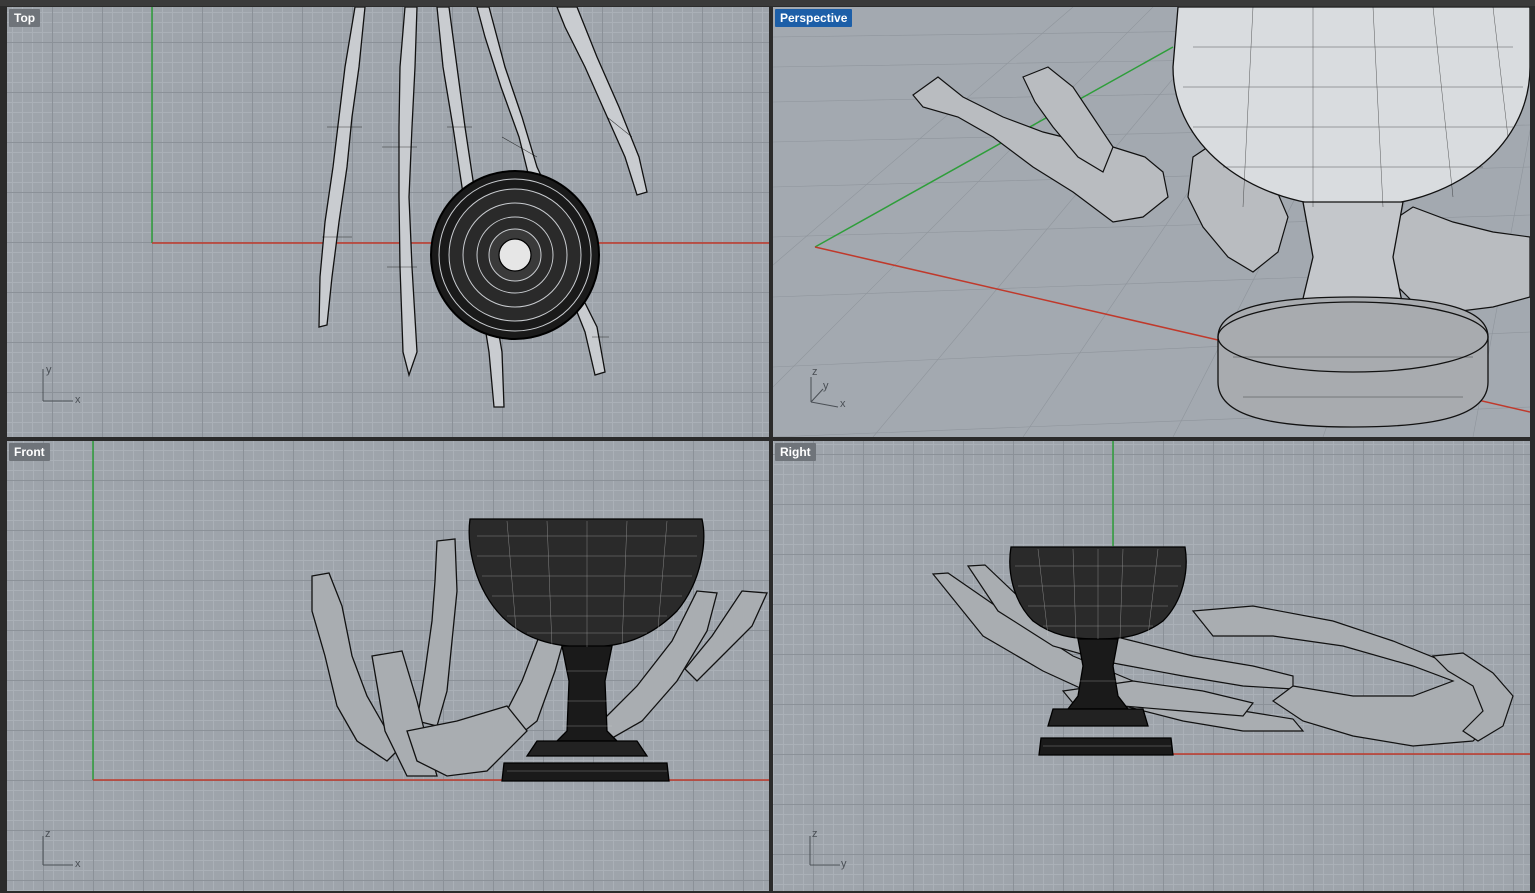 The width and height of the screenshot is (1535, 893). Describe the element at coordinates (57, 851) in the screenshot. I see `axis-gizmo-front` at that location.